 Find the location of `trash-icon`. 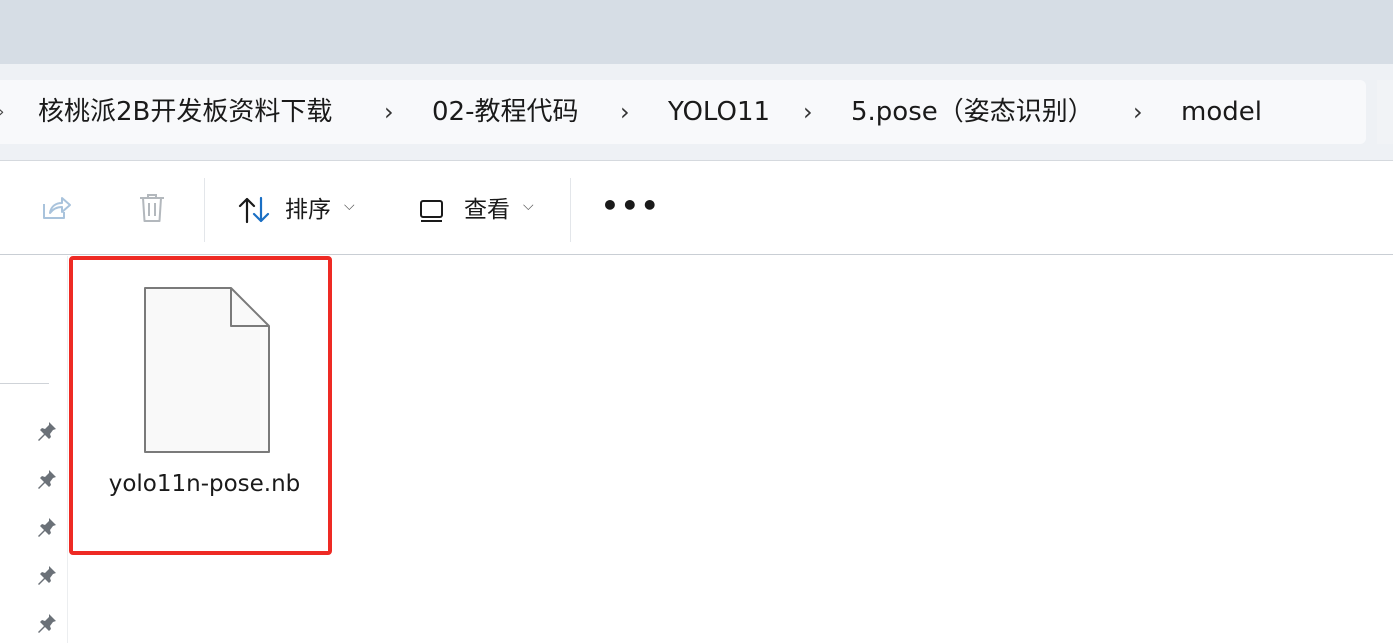

trash-icon is located at coordinates (152, 208).